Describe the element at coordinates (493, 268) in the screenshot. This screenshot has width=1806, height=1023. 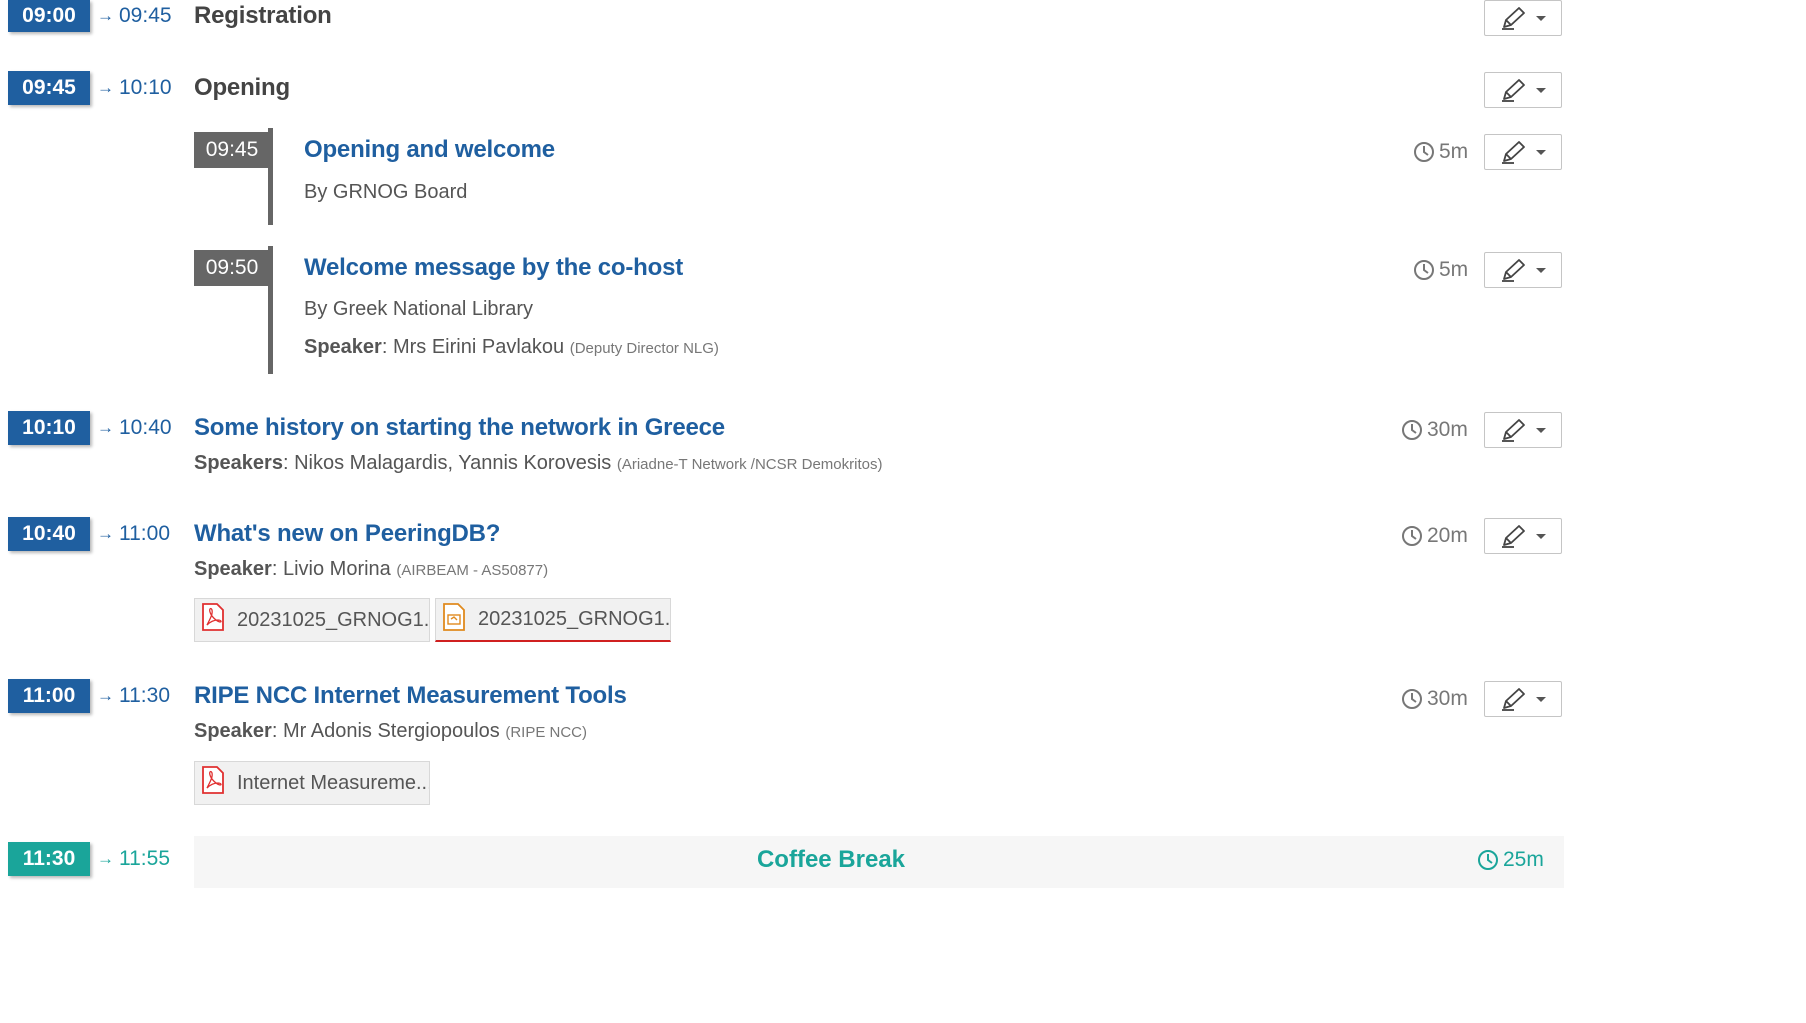
I see `contribution-title-link: Welcome message by the co-host` at that location.